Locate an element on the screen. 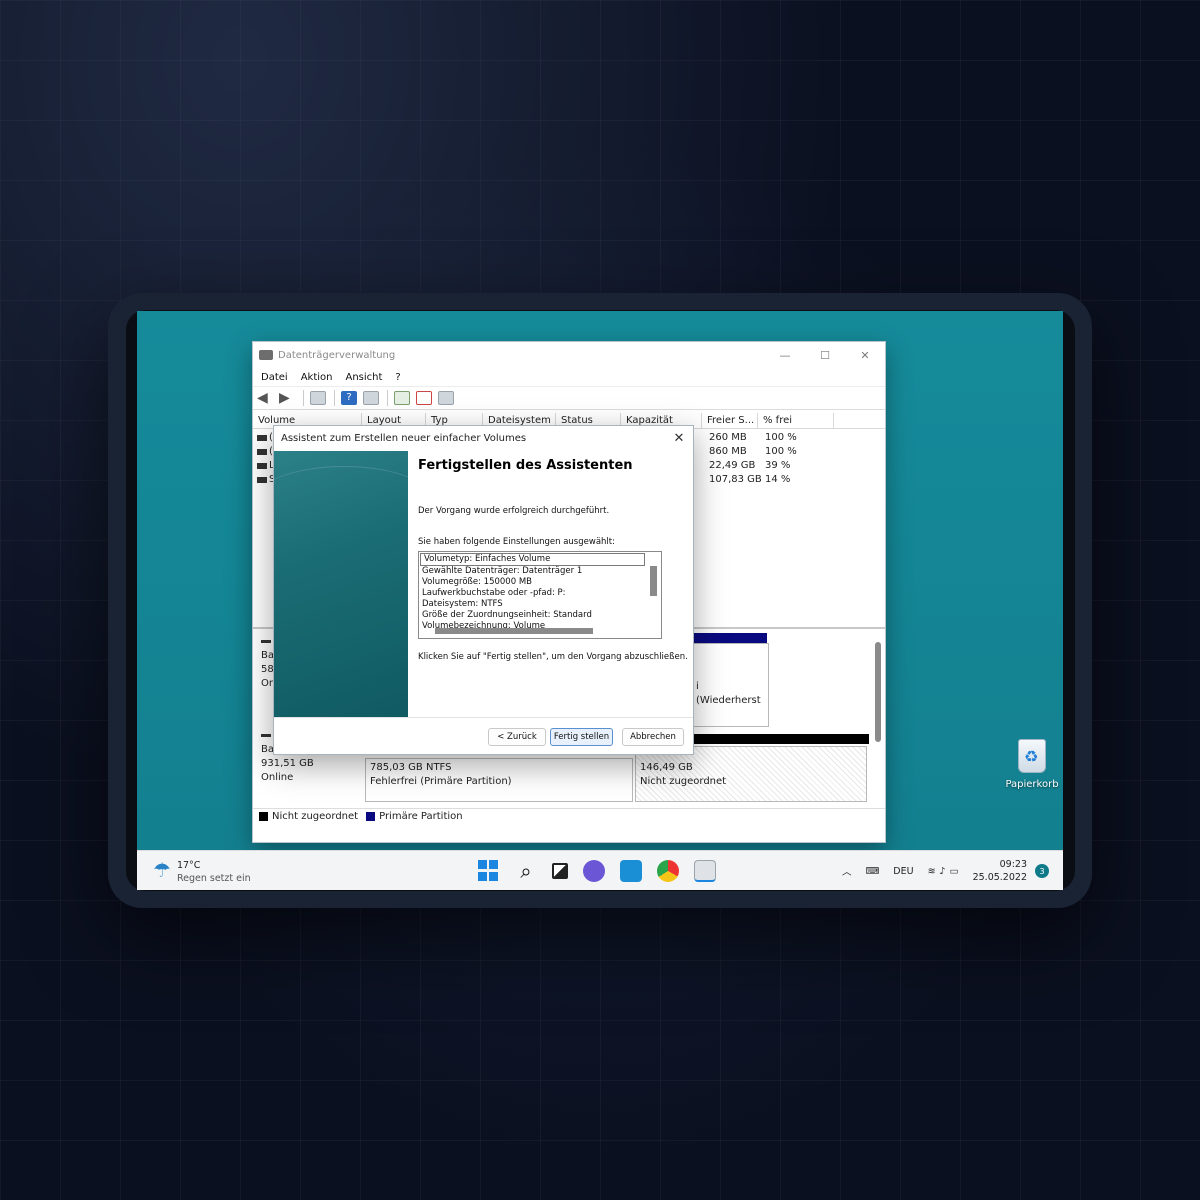  battery-icon: ▭ is located at coordinates (954, 871).